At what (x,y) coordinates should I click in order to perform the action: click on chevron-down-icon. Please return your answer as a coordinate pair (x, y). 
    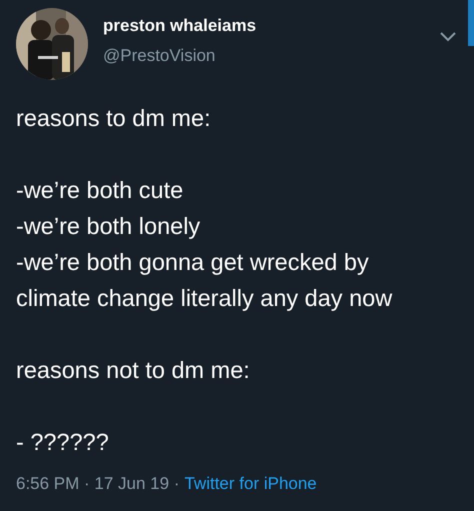
    Looking at the image, I should click on (448, 37).